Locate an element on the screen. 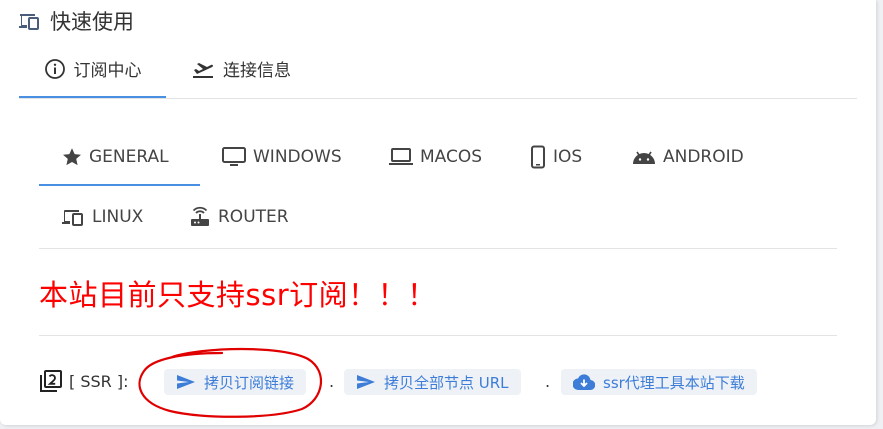  os-tab-label: LINUX is located at coordinates (118, 217).